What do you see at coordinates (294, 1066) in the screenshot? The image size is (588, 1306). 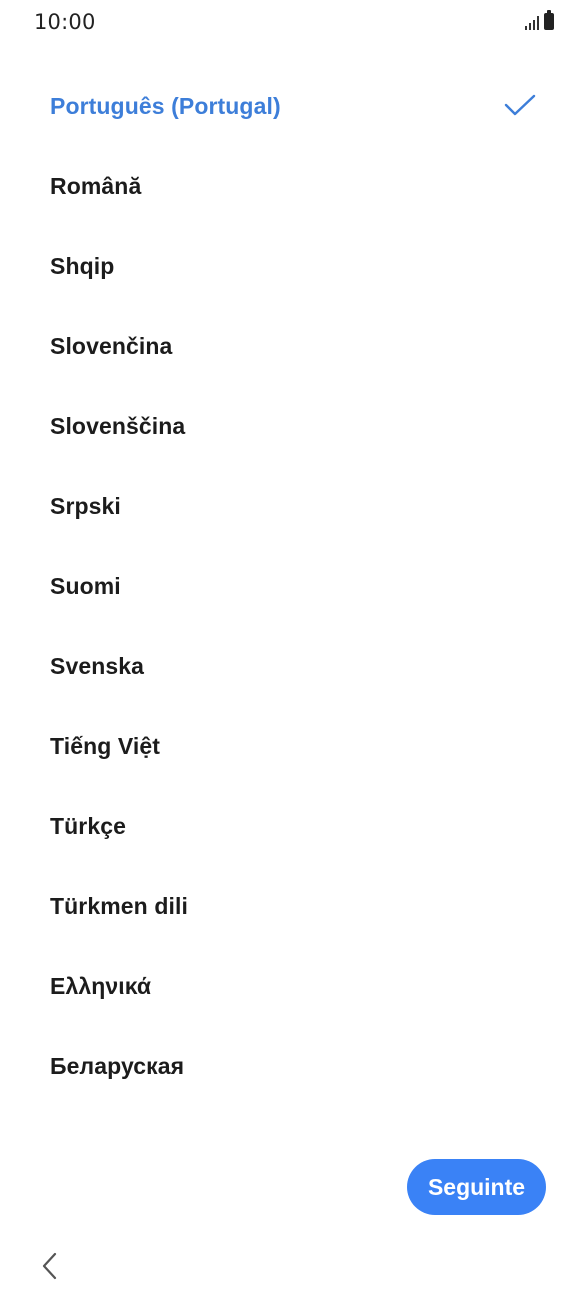 I see `language-item-belaruskaya: Беларуская` at bounding box center [294, 1066].